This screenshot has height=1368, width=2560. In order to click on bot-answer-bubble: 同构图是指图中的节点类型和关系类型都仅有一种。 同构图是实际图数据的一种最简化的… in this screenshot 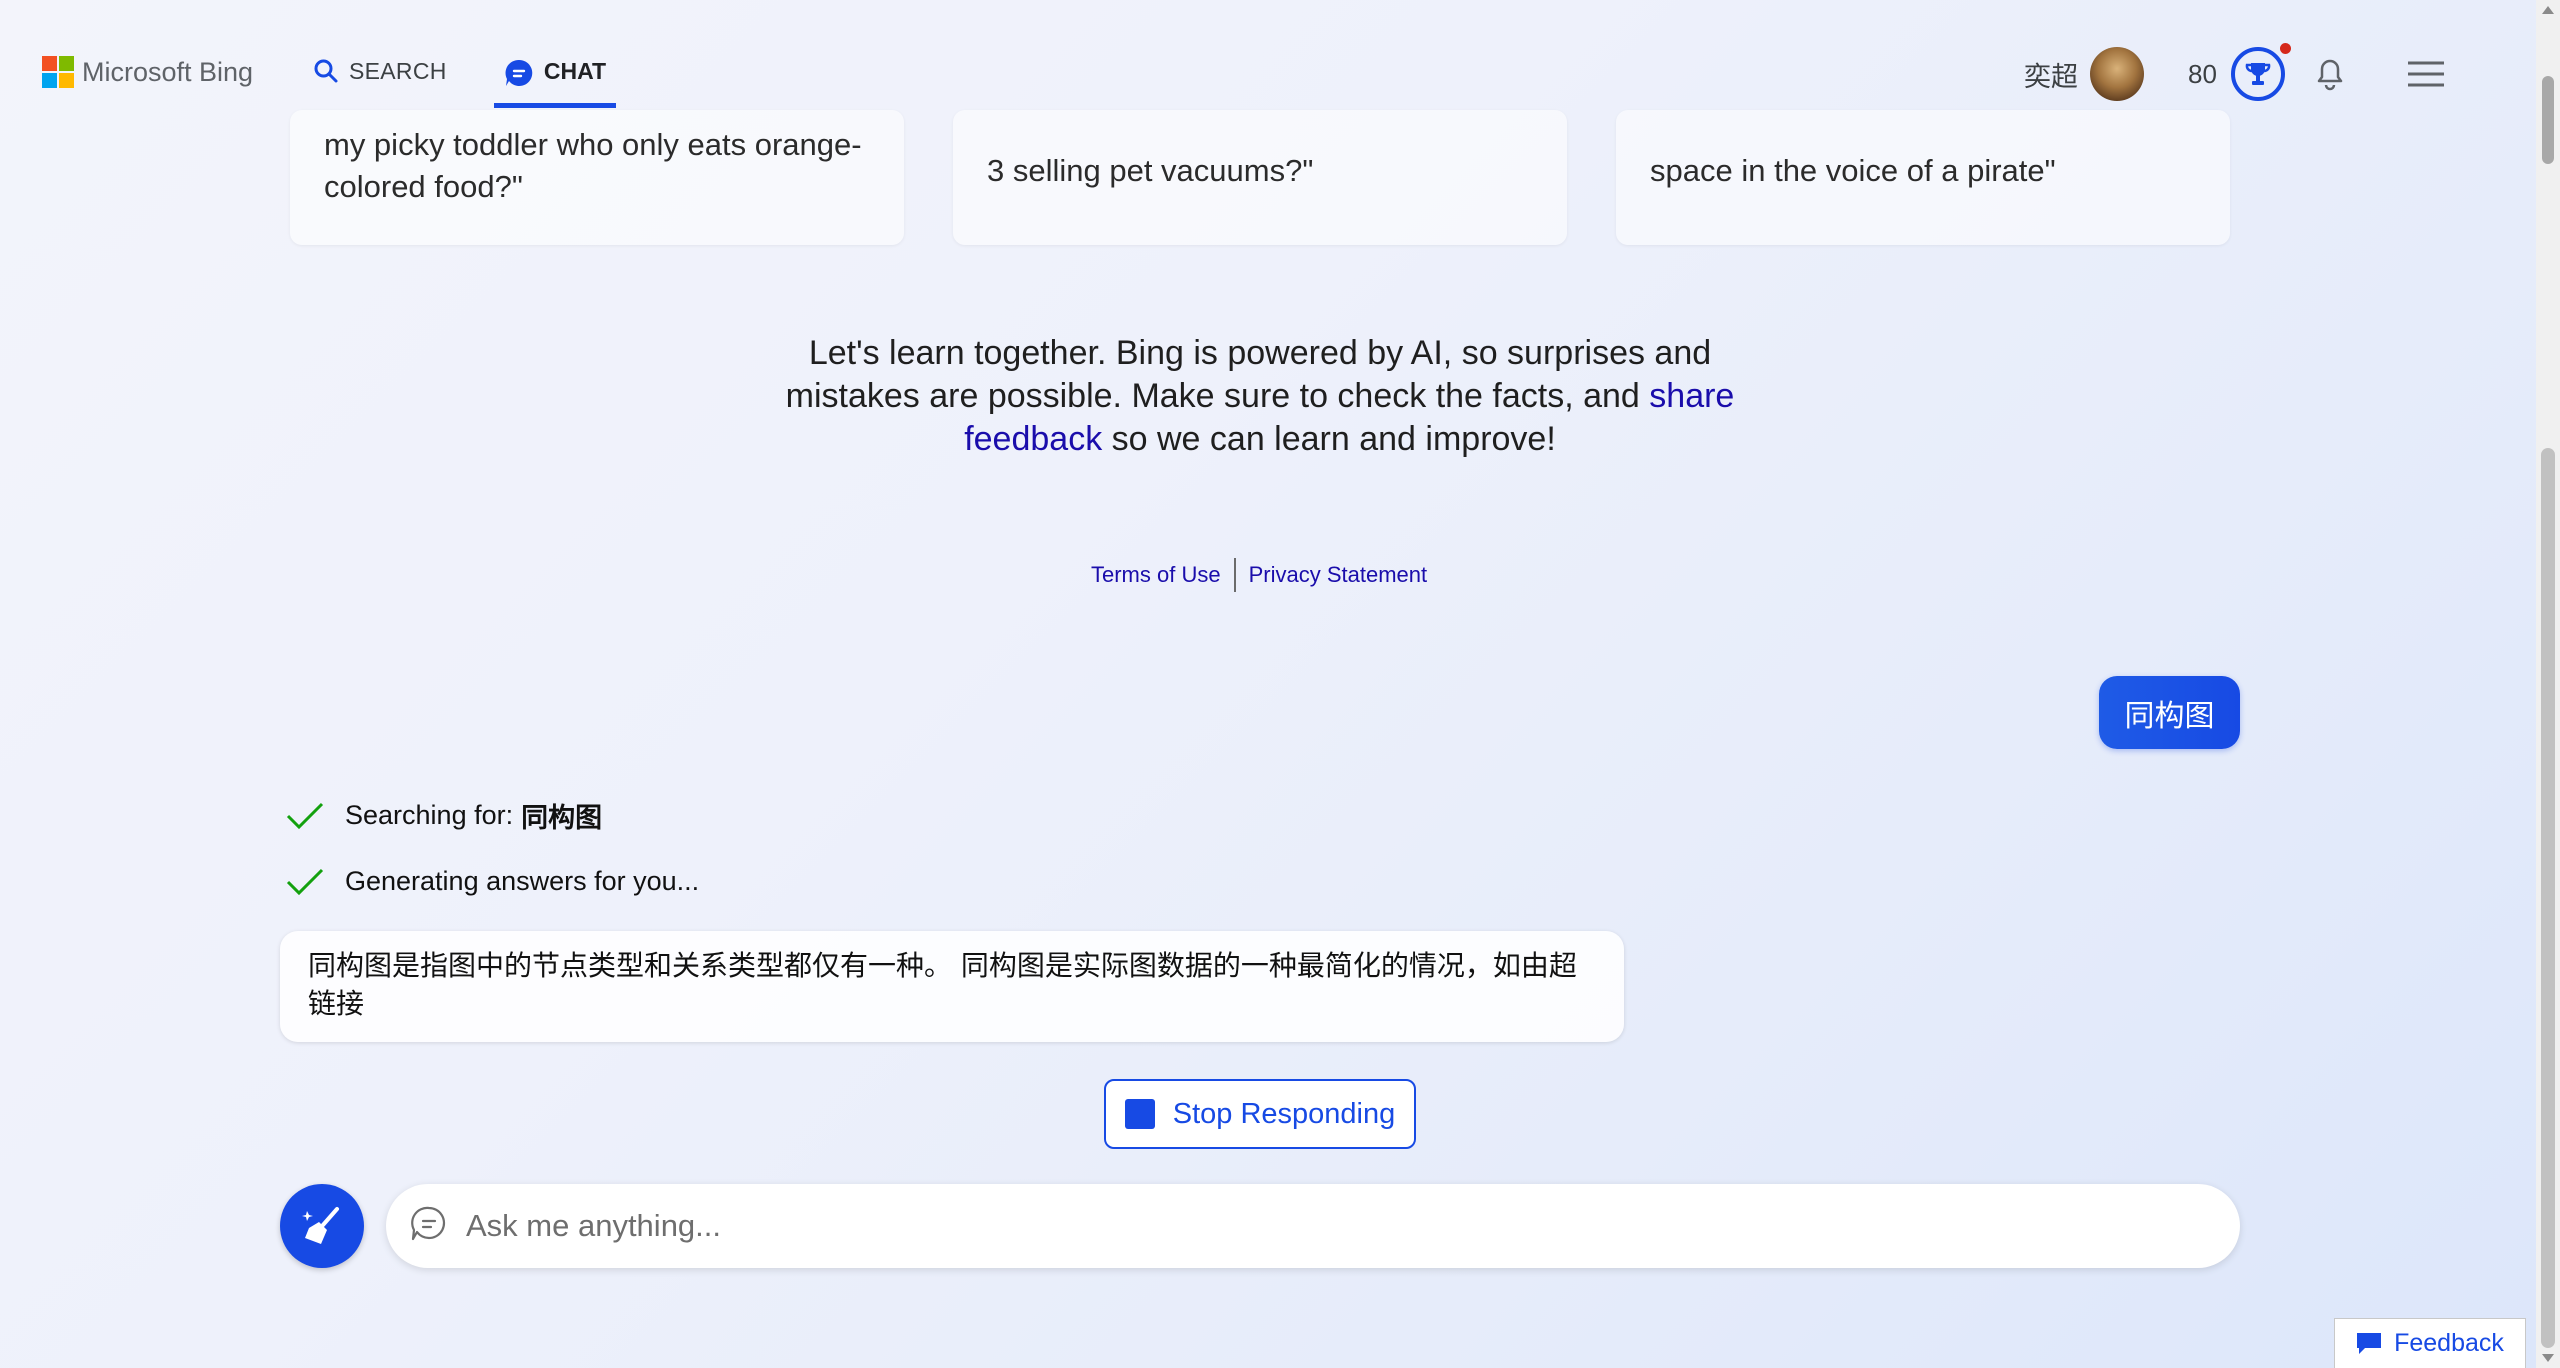, I will do `click(952, 986)`.